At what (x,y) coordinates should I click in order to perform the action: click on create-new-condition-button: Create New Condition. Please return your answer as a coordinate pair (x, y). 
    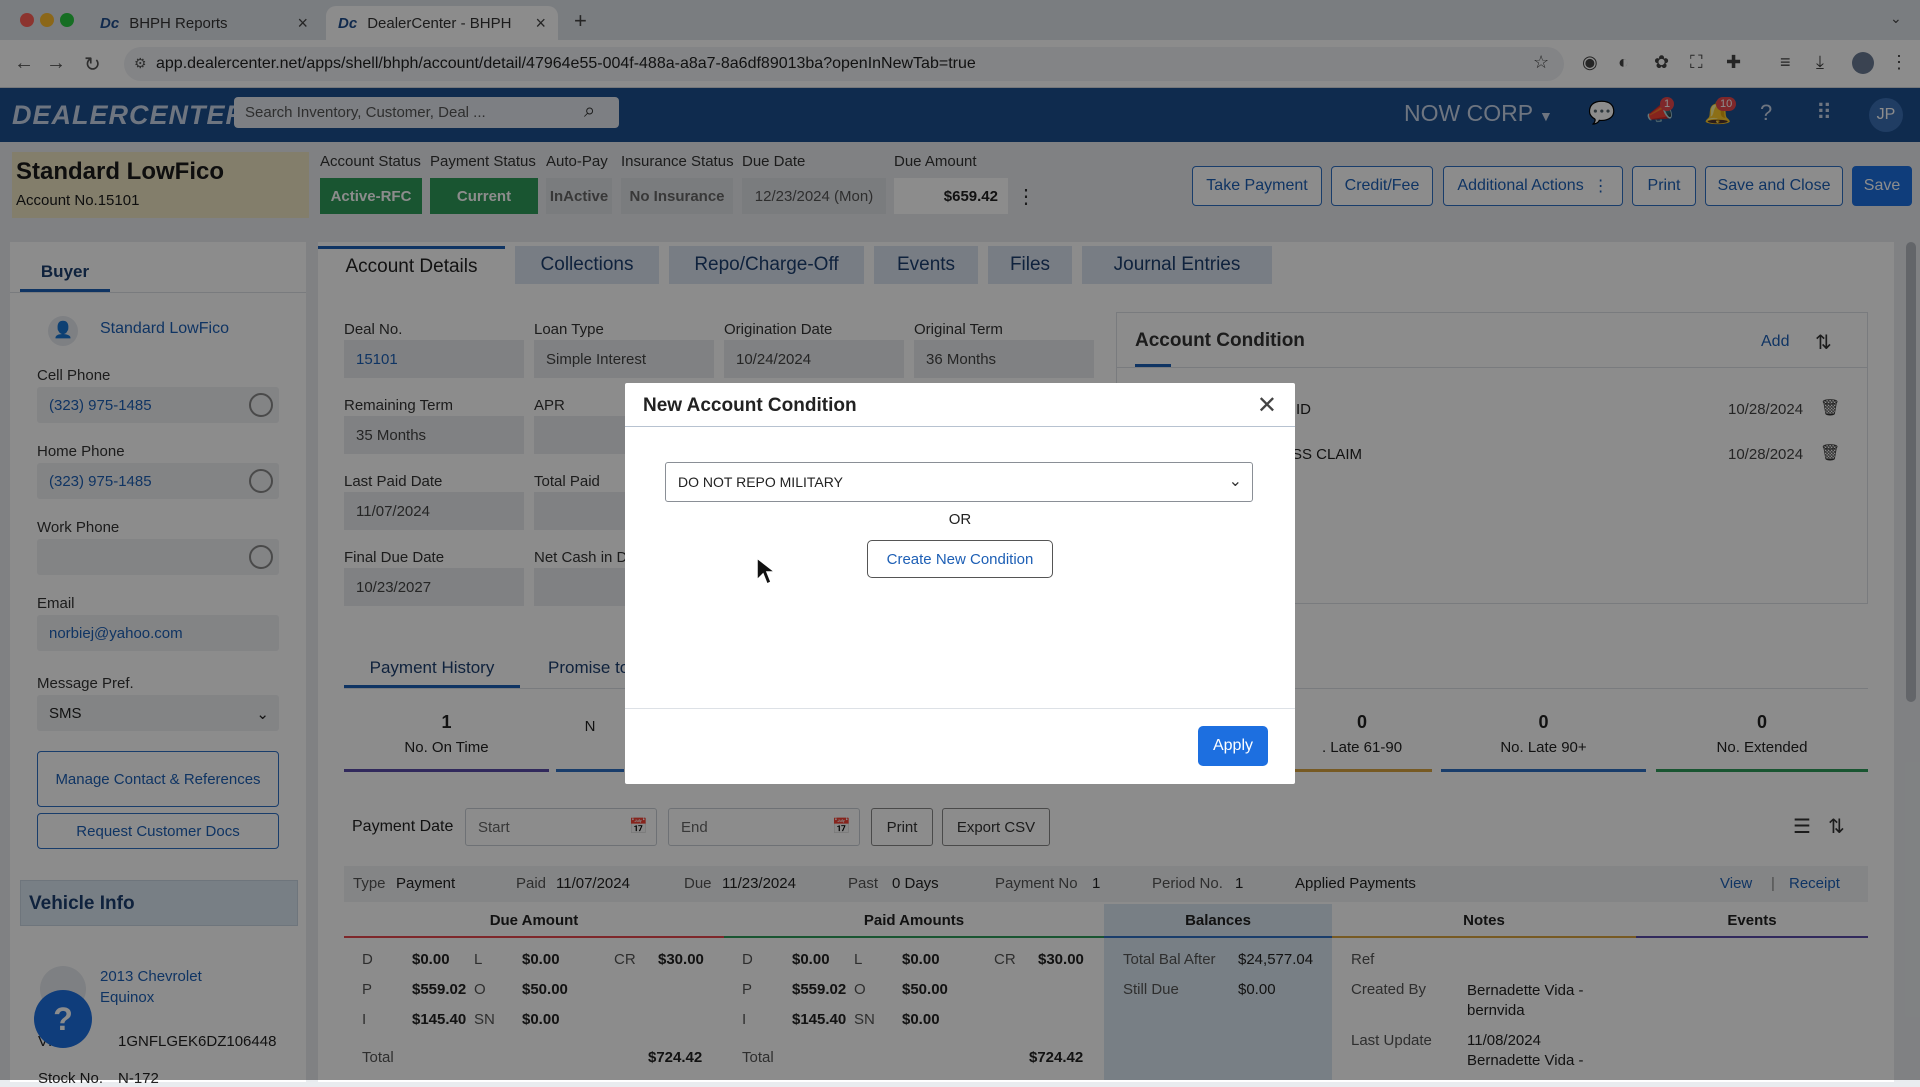
    Looking at the image, I should click on (960, 559).